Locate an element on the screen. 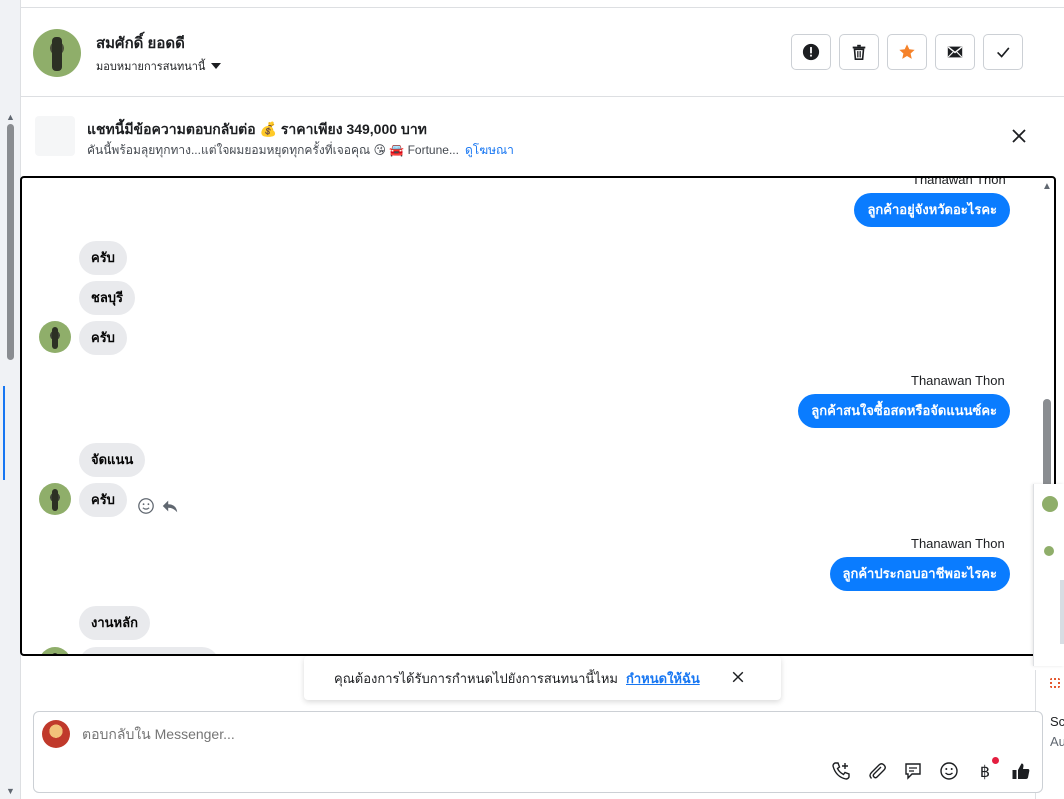 The width and height of the screenshot is (1064, 799). like-icon is located at coordinates (1021, 771).